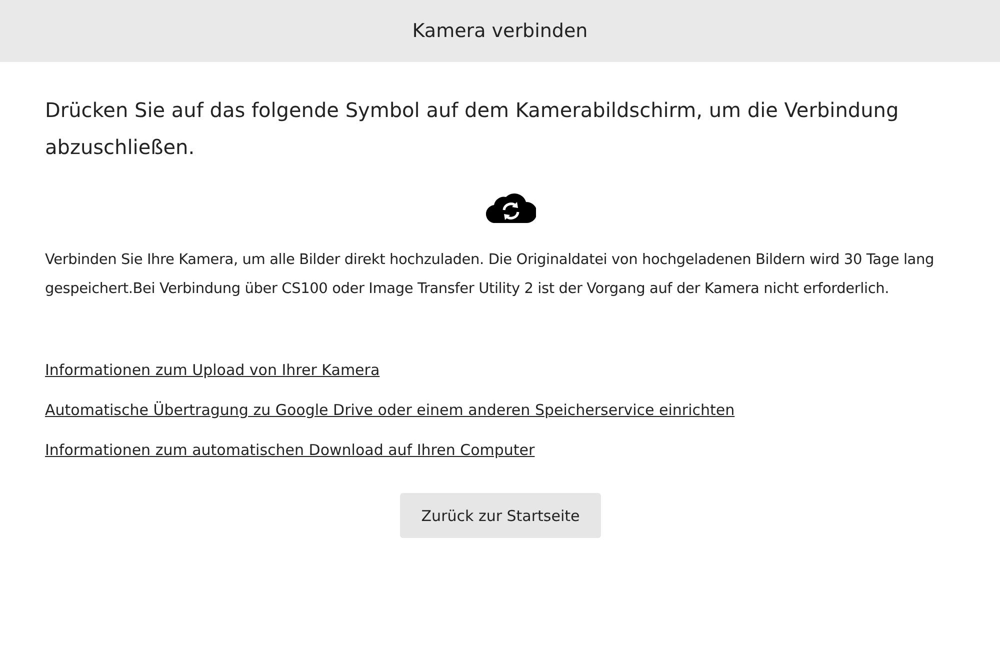  What do you see at coordinates (500, 515) in the screenshot?
I see `back-home-button: Zurück zur Startseite` at bounding box center [500, 515].